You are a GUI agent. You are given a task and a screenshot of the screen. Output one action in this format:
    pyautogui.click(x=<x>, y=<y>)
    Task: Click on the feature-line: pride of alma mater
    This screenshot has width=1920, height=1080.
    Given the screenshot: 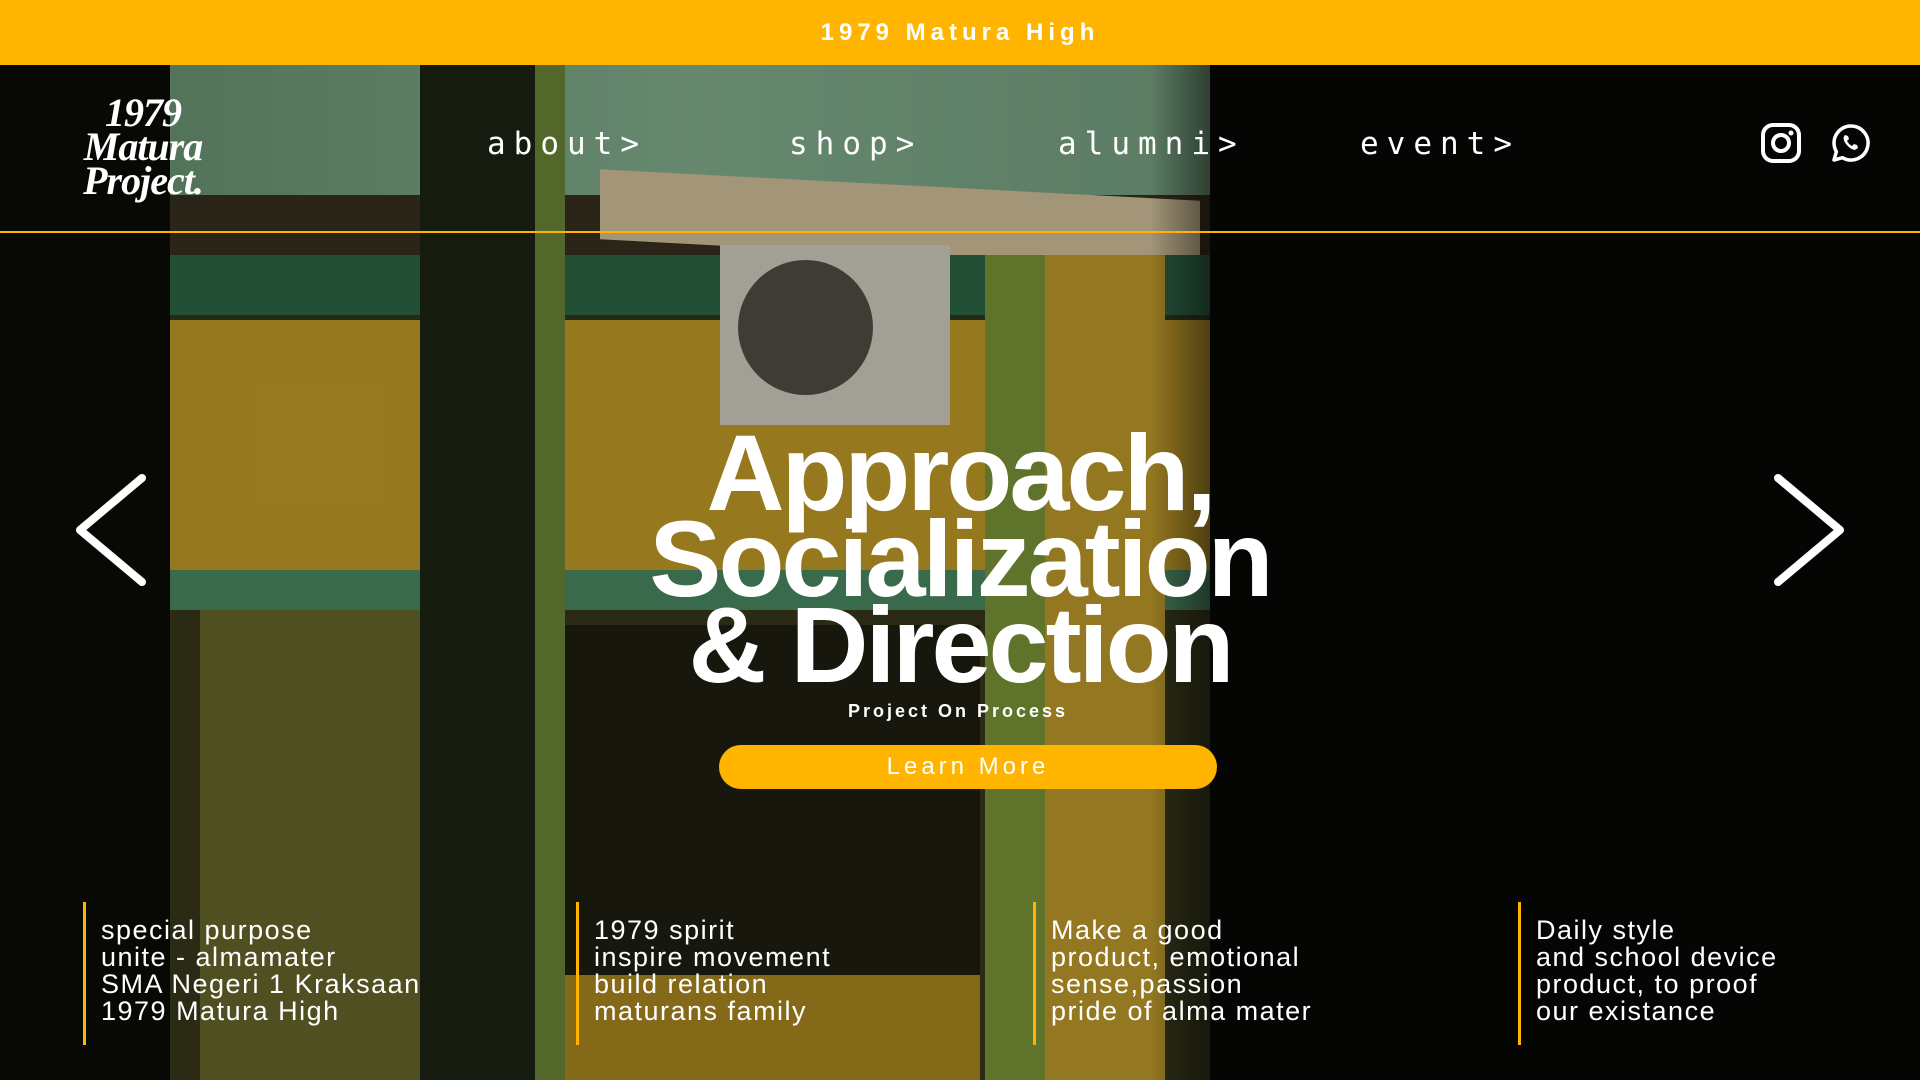 What is the action you would take?
    pyautogui.click(x=1182, y=1011)
    